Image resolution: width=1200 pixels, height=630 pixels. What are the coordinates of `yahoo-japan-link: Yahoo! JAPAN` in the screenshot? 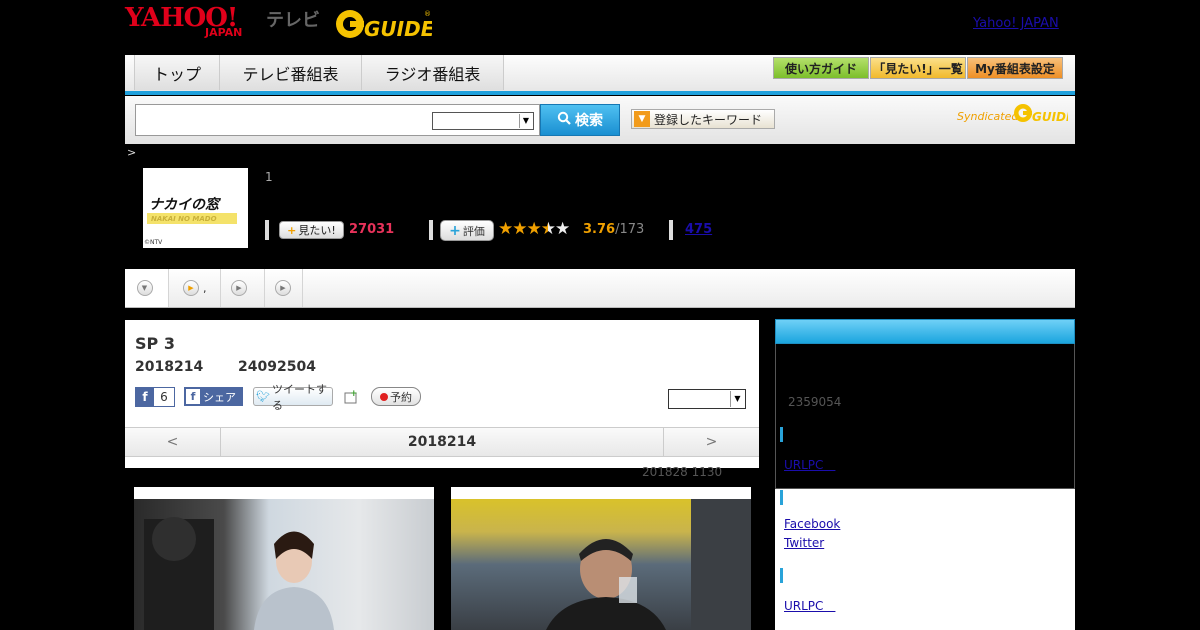 It's located at (1016, 23).